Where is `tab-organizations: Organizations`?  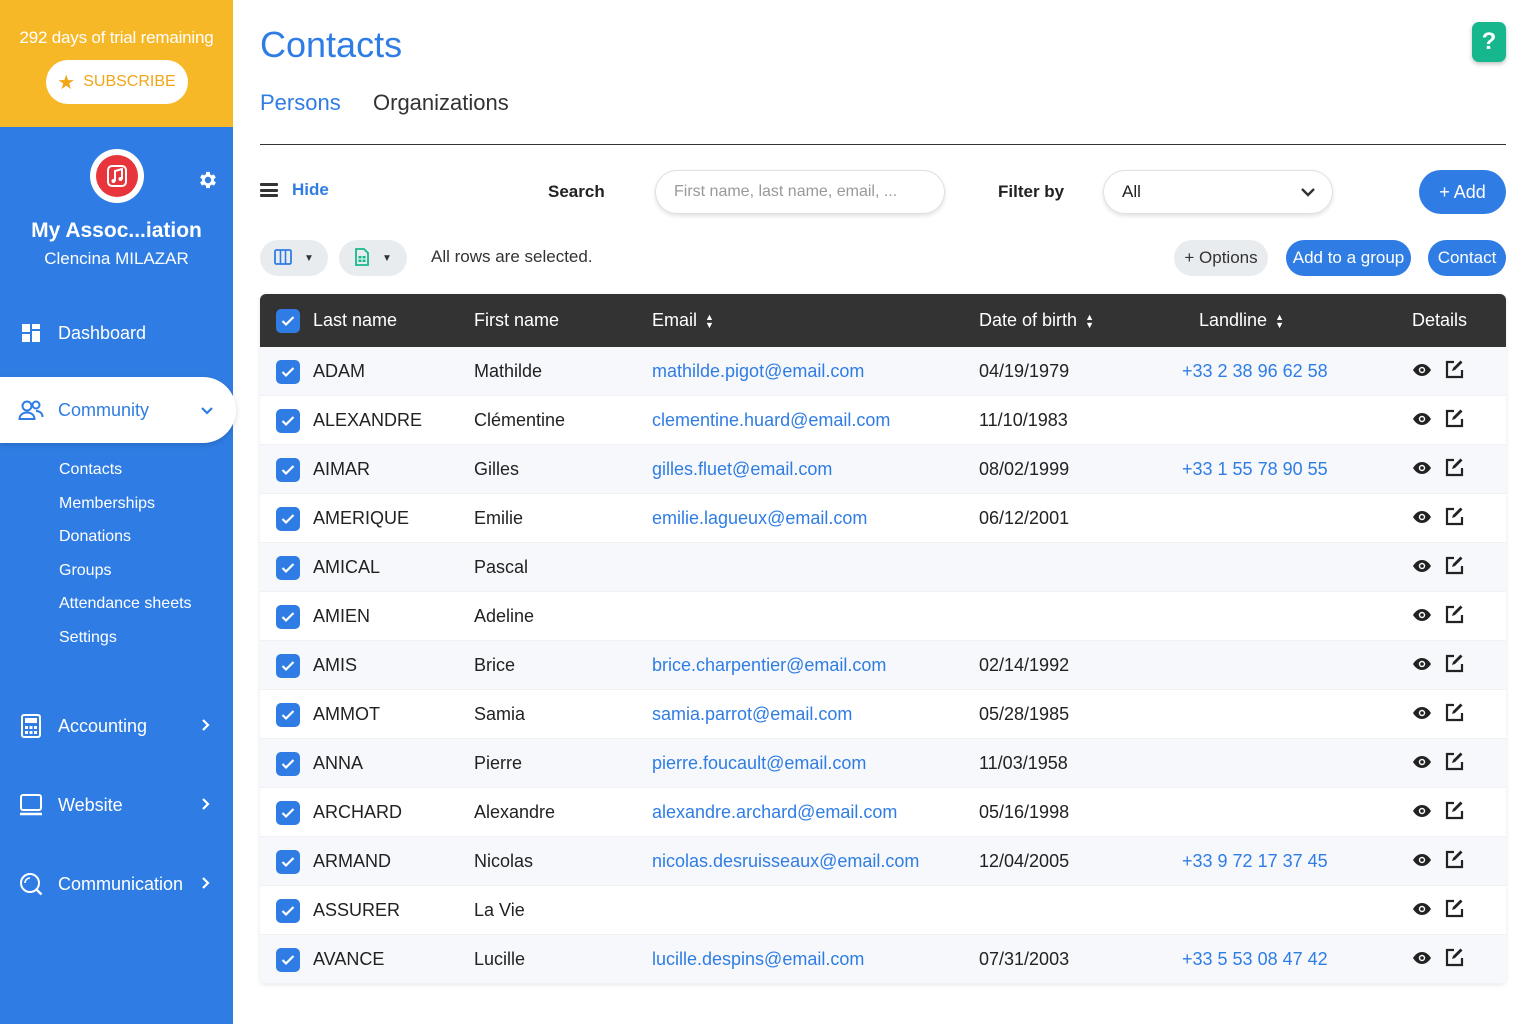 tab-organizations: Organizations is located at coordinates (441, 103).